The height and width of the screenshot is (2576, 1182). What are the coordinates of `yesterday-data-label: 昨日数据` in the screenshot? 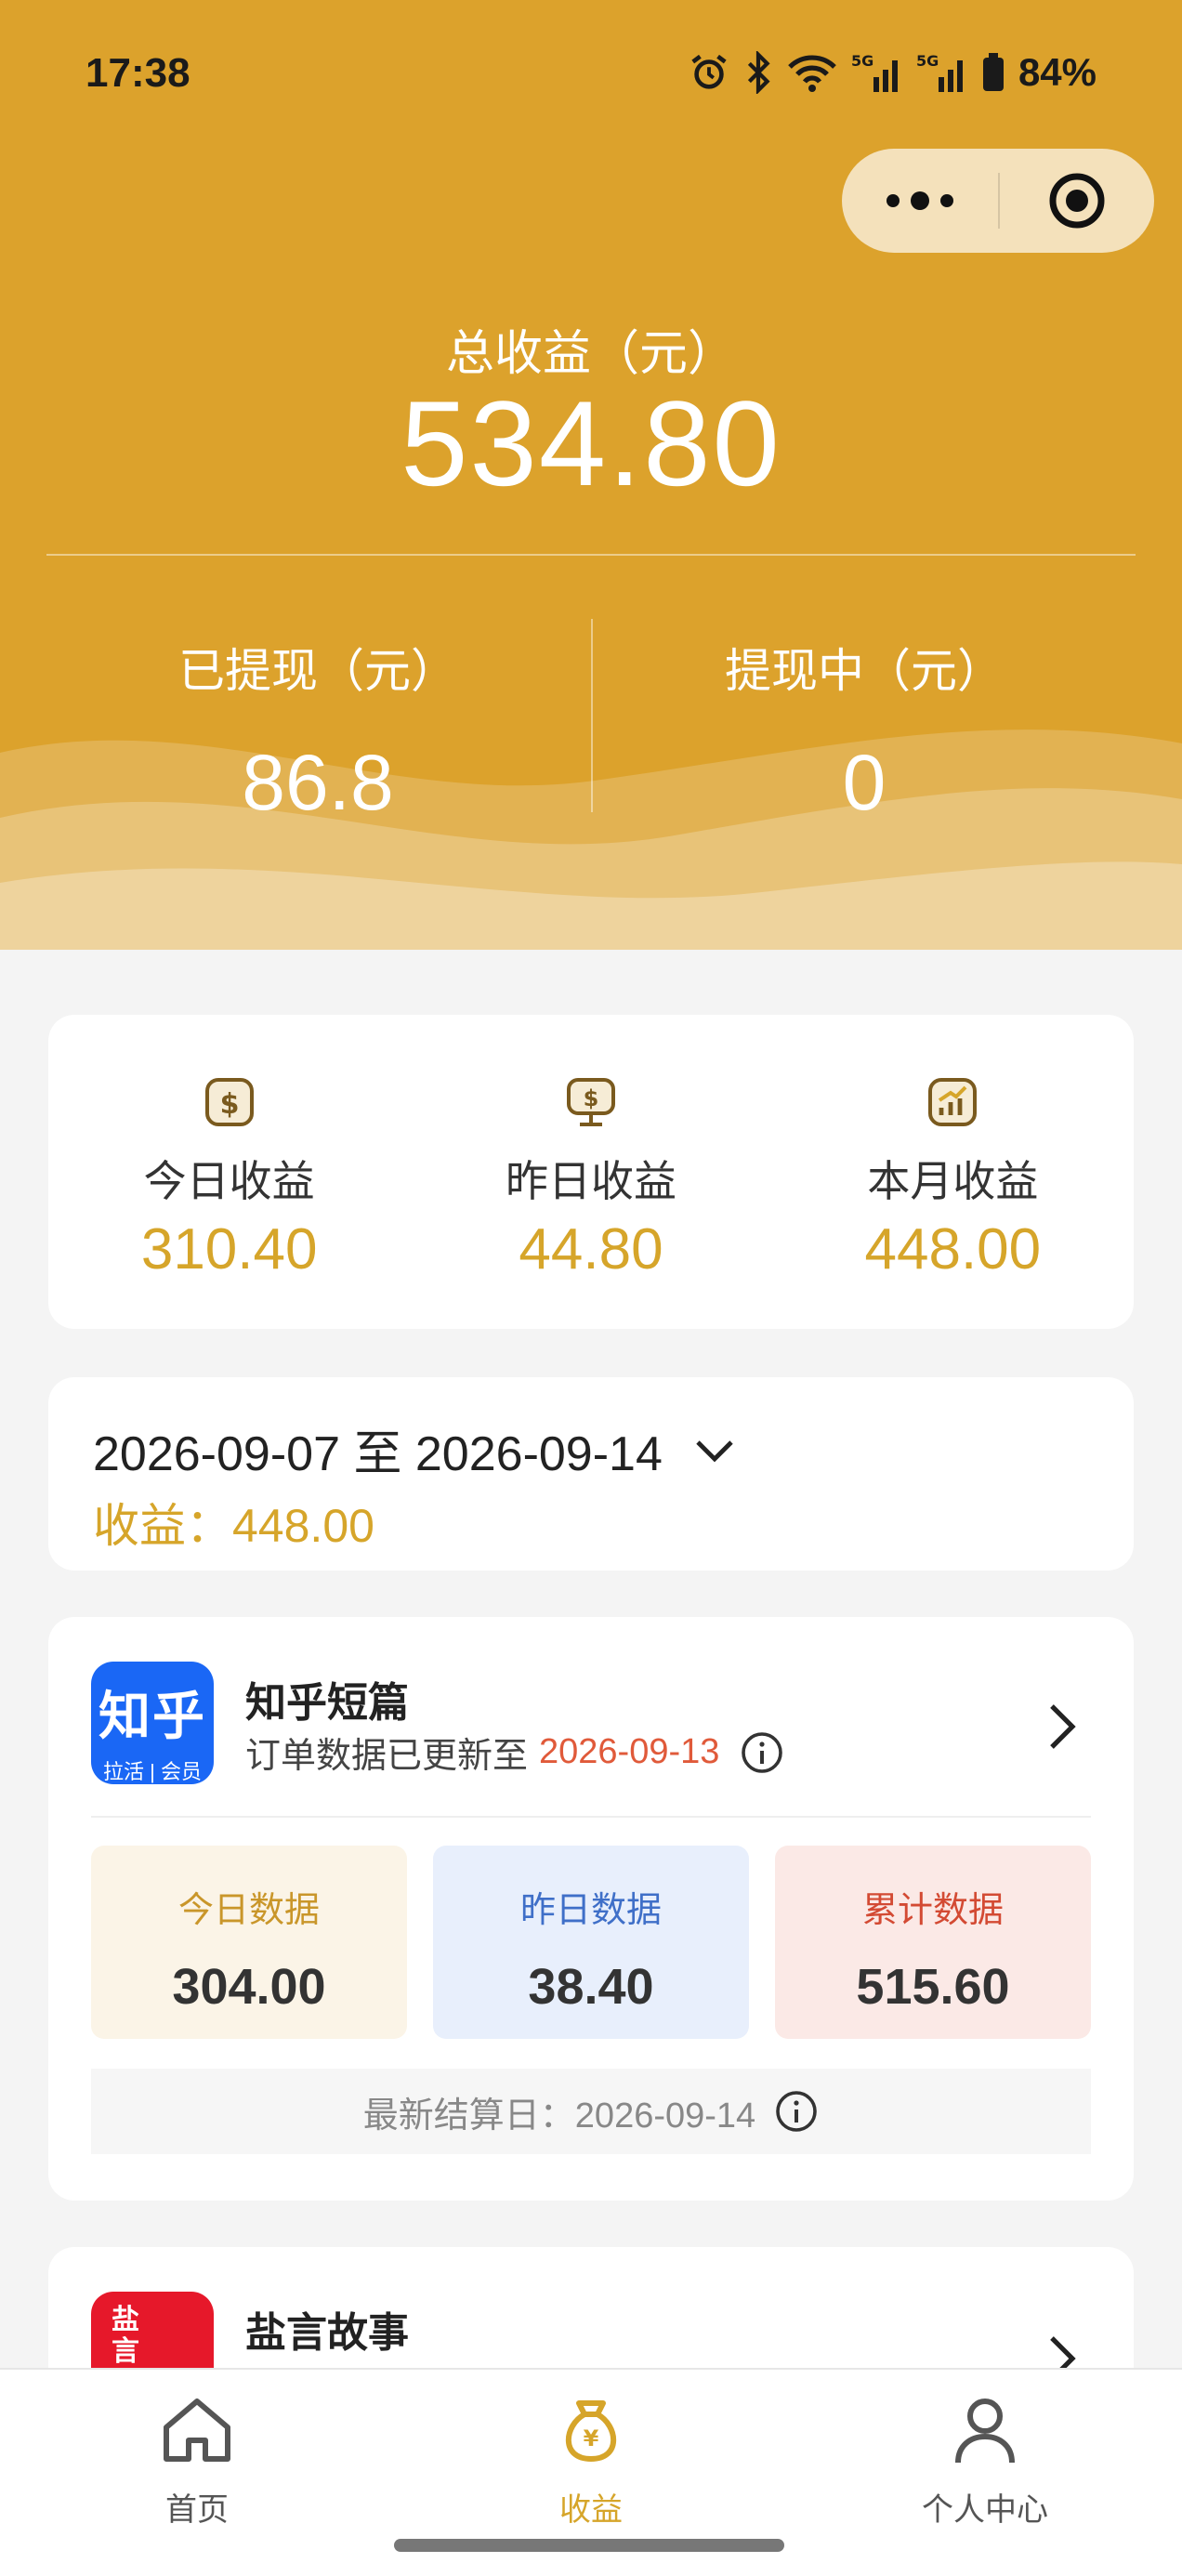 It's located at (590, 1910).